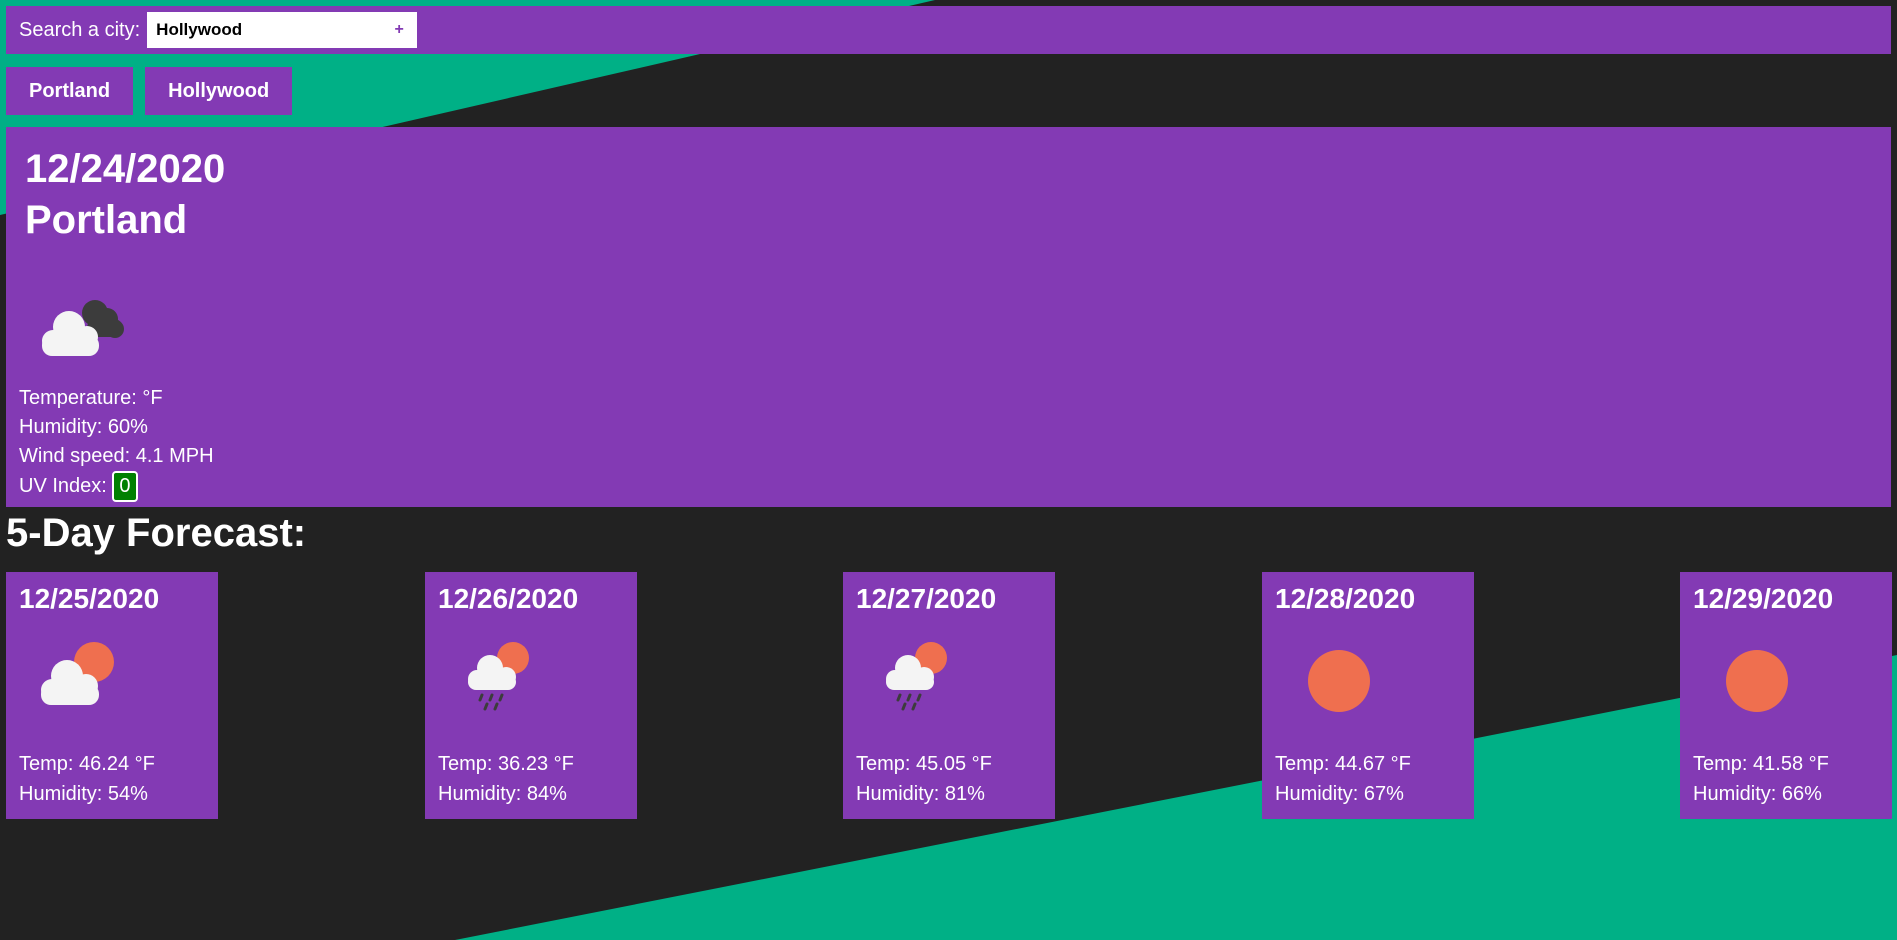 This screenshot has width=1897, height=940. Describe the element at coordinates (273, 30) in the screenshot. I see `search-input` at that location.